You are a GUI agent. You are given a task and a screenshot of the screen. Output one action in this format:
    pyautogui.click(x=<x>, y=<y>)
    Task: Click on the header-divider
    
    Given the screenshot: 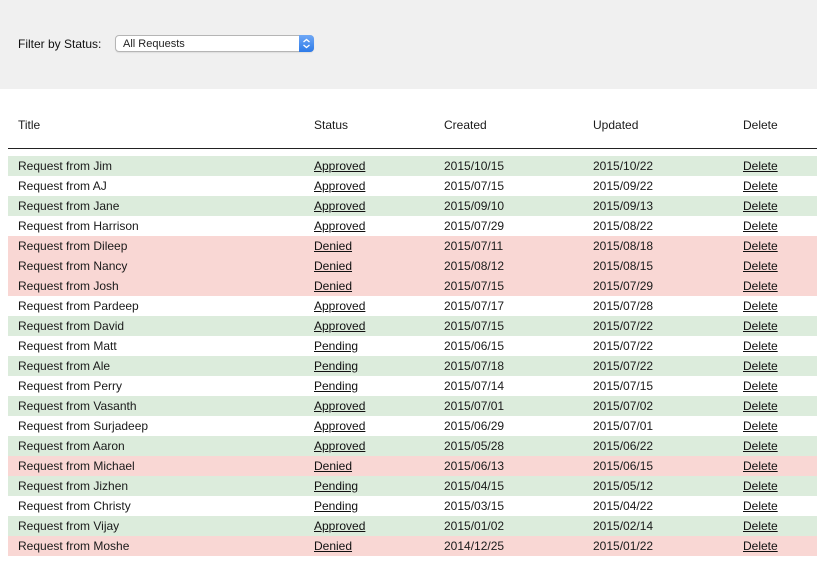 What is the action you would take?
    pyautogui.click(x=412, y=148)
    